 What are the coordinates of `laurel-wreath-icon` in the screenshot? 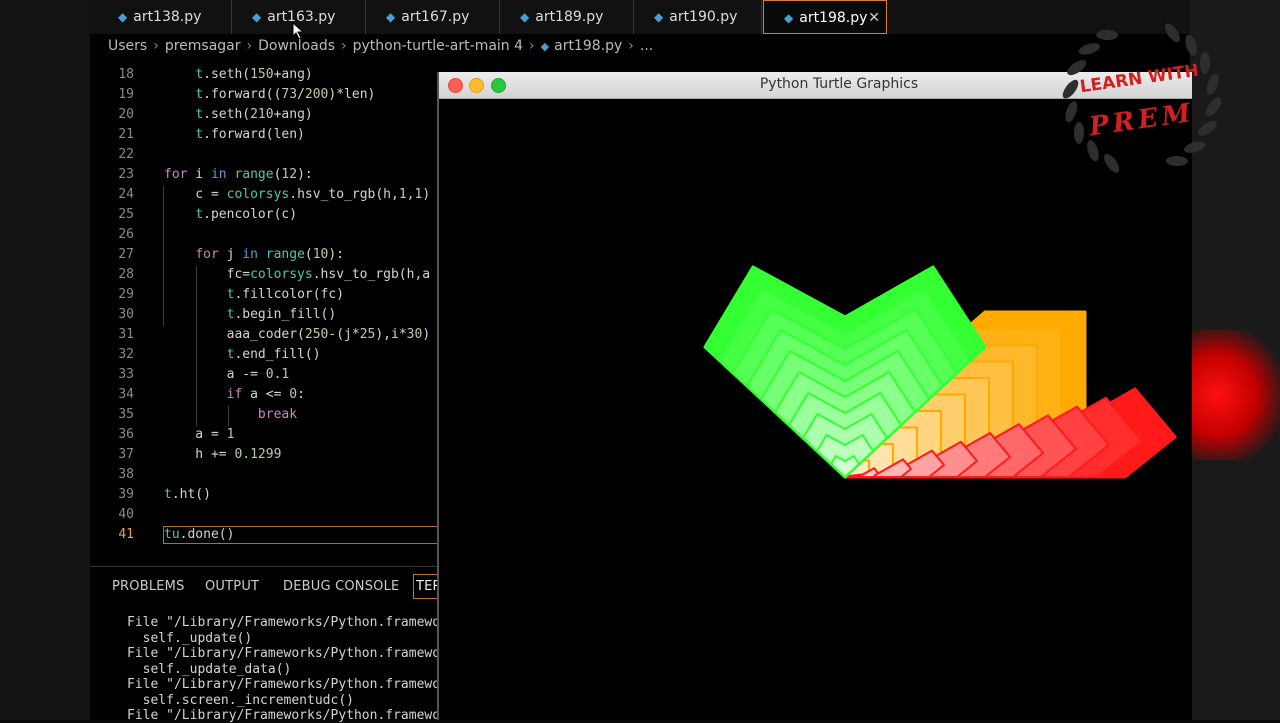 It's located at (1142, 98).